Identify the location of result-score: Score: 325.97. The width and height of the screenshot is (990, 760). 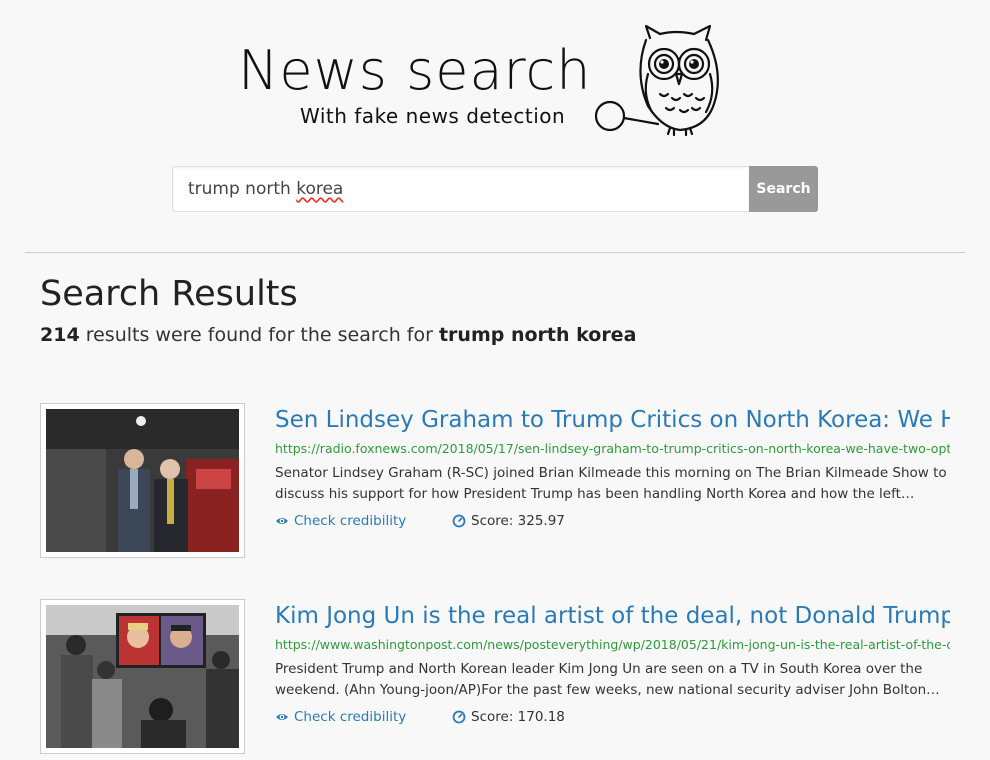
(508, 521).